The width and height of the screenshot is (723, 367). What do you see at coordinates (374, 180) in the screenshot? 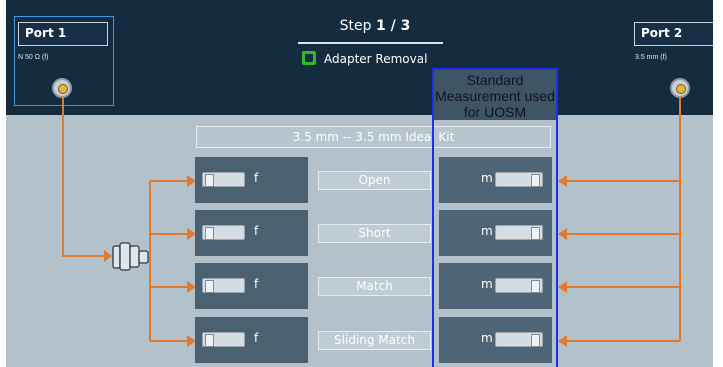
I see `standard-open-label: Open` at bounding box center [374, 180].